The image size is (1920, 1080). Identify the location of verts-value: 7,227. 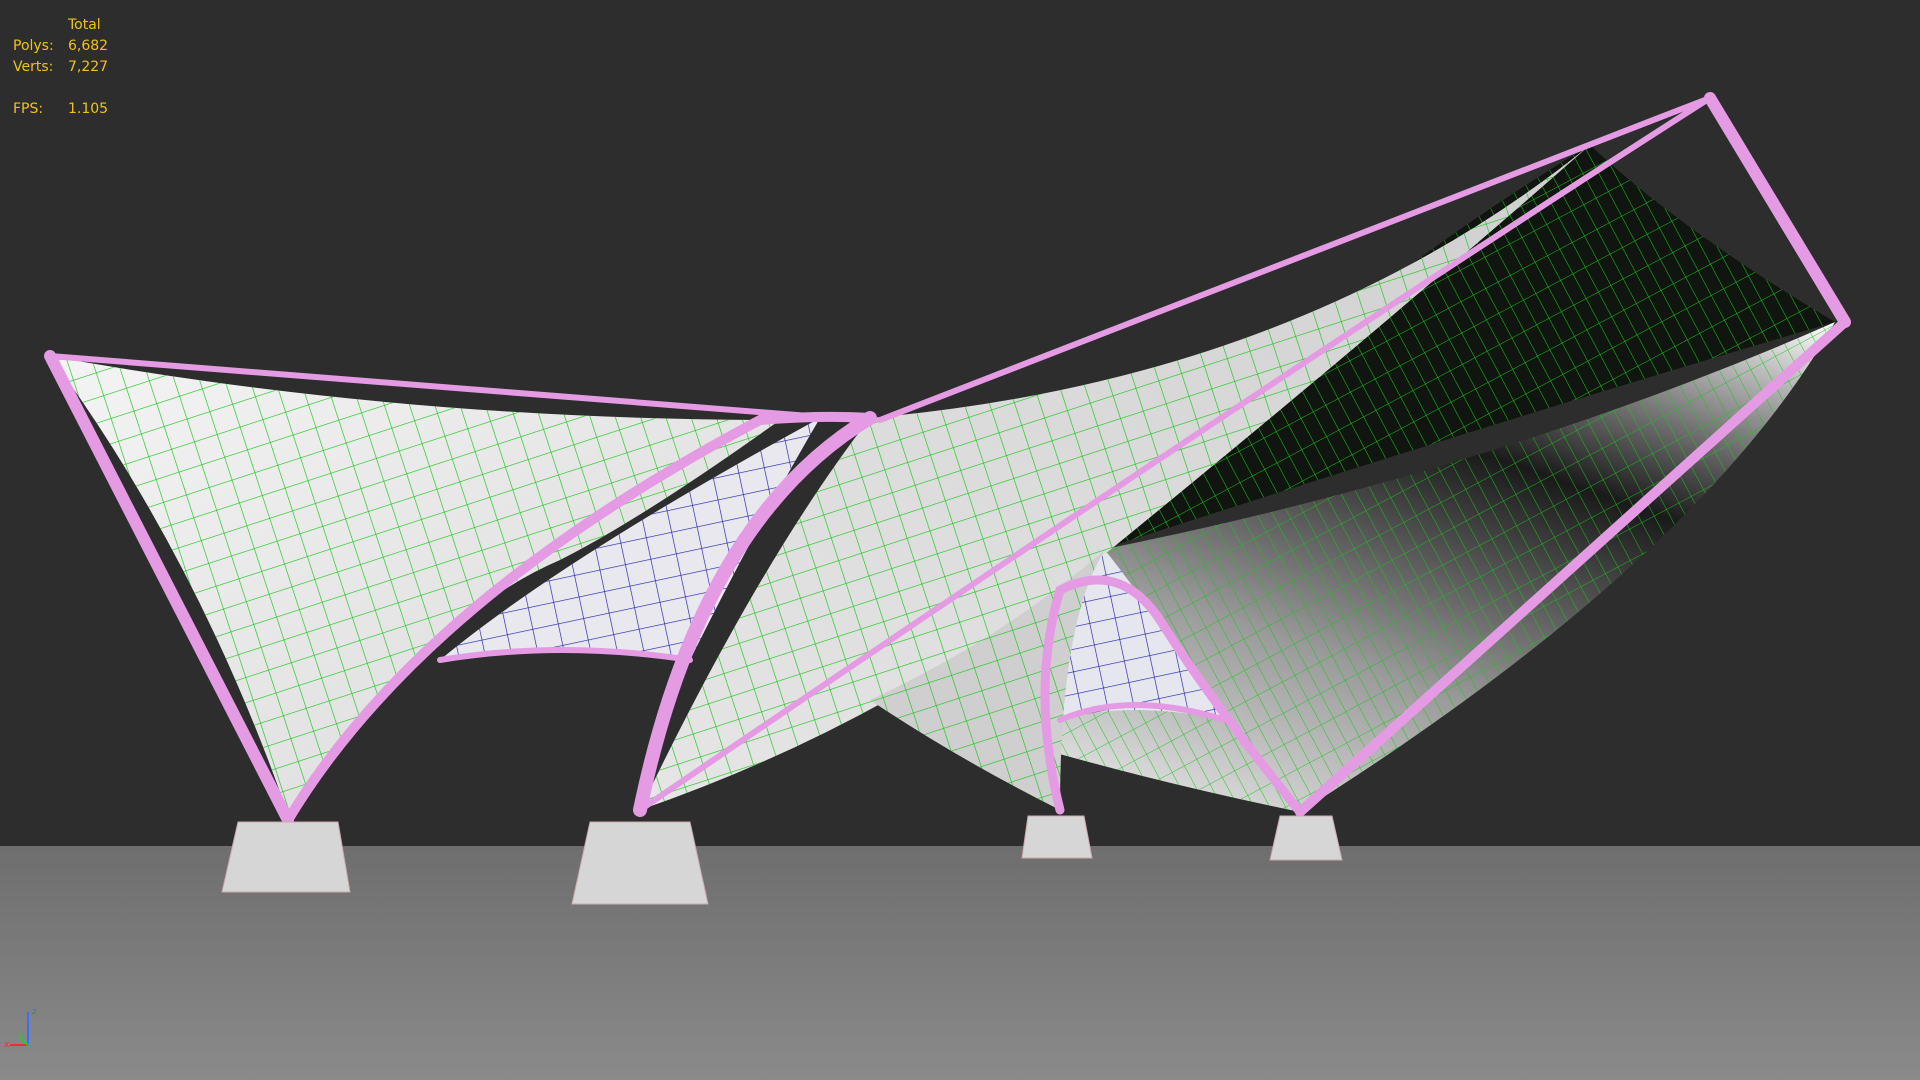
(88, 67).